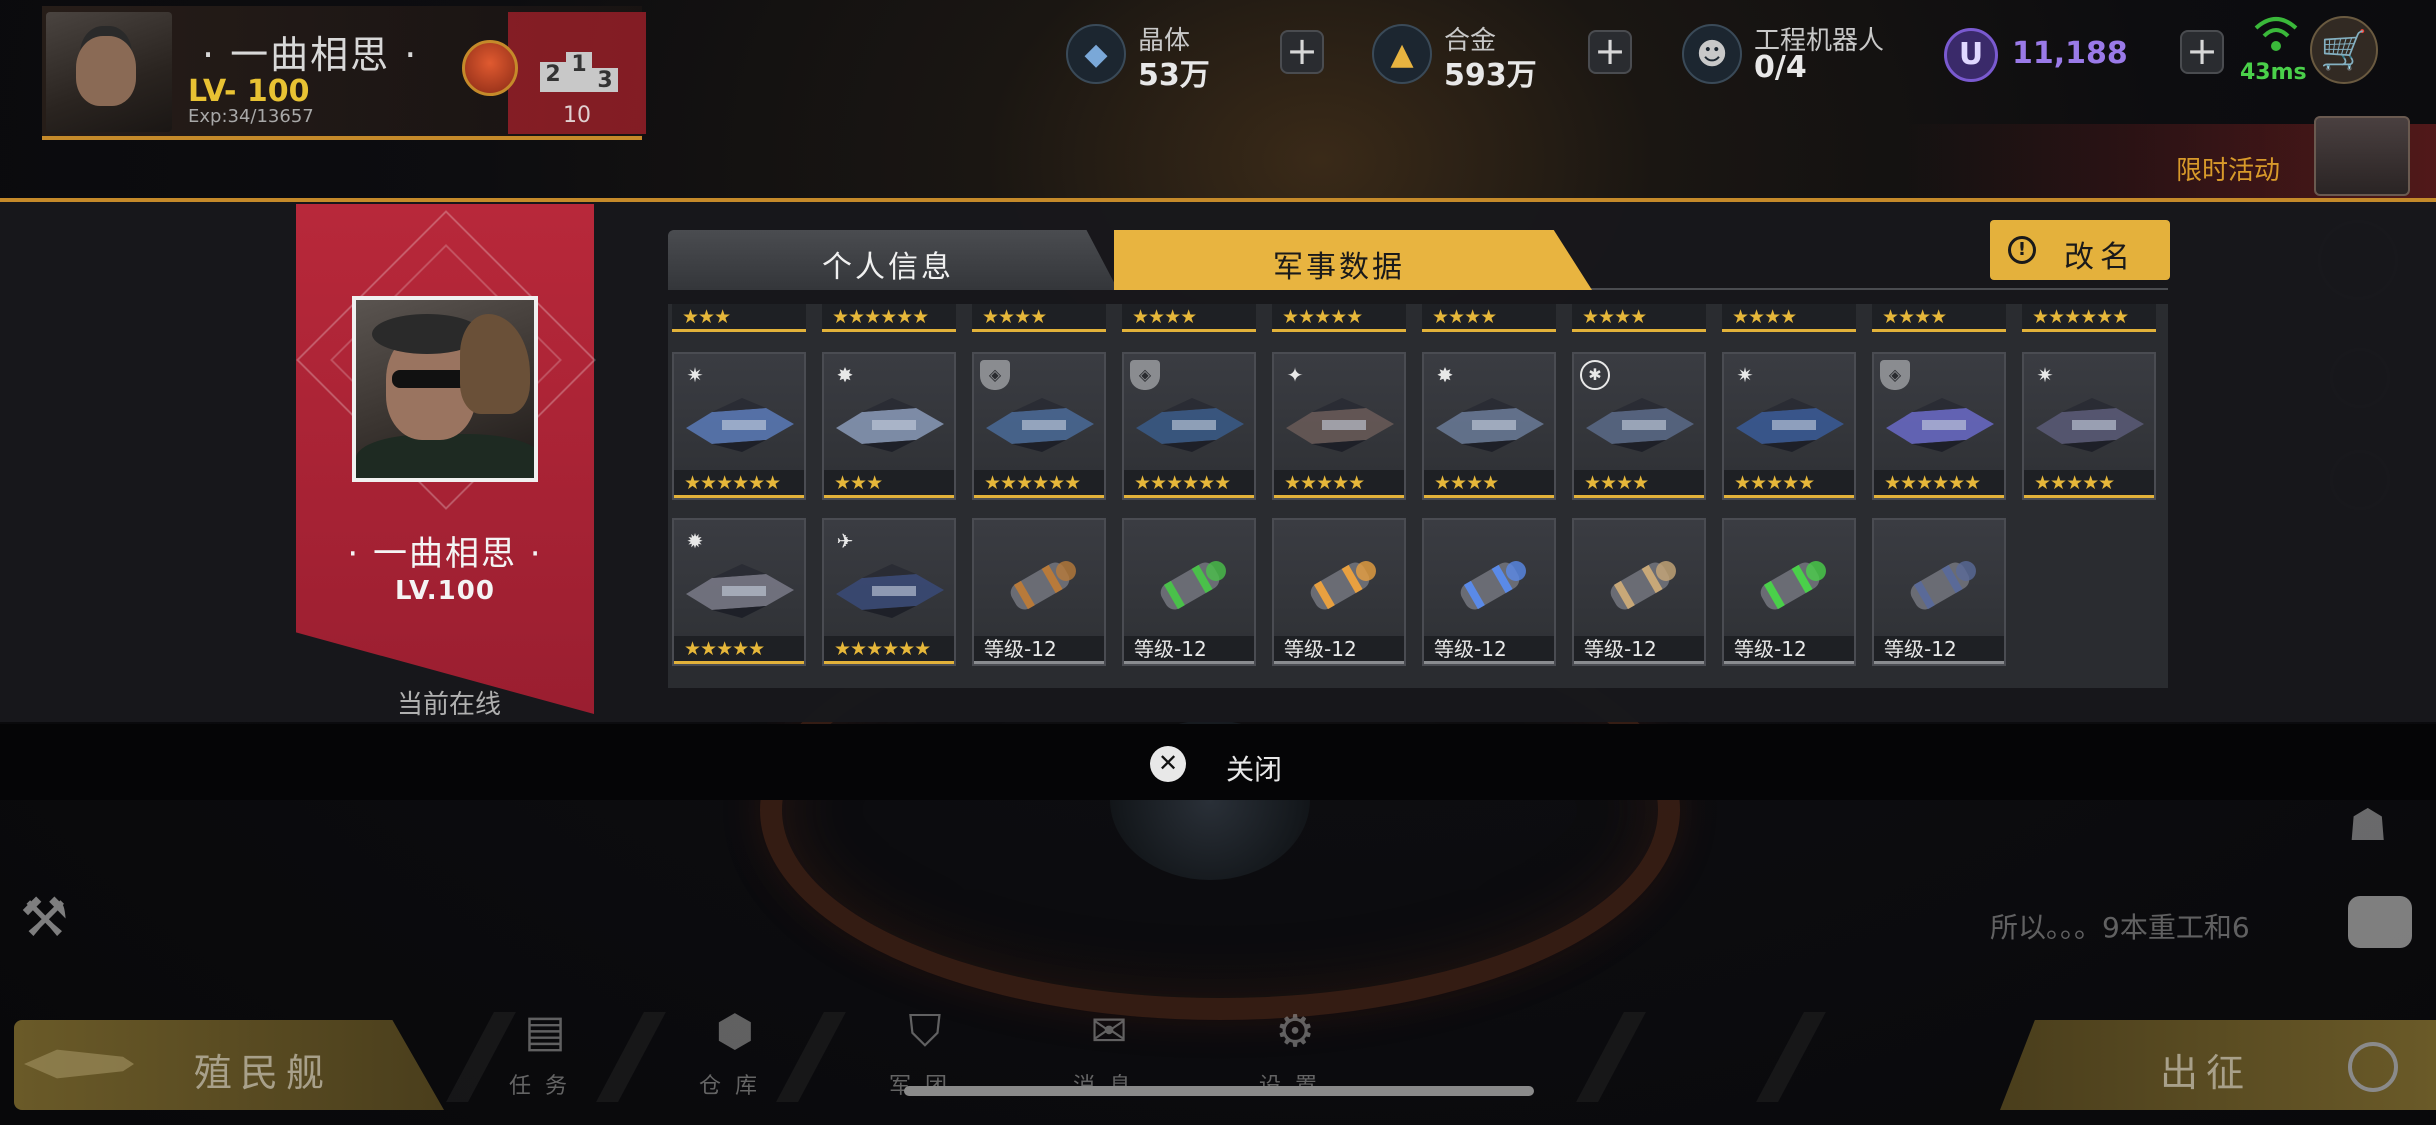 The image size is (2436, 1125). I want to click on profile-level: LV.100, so click(445, 591).